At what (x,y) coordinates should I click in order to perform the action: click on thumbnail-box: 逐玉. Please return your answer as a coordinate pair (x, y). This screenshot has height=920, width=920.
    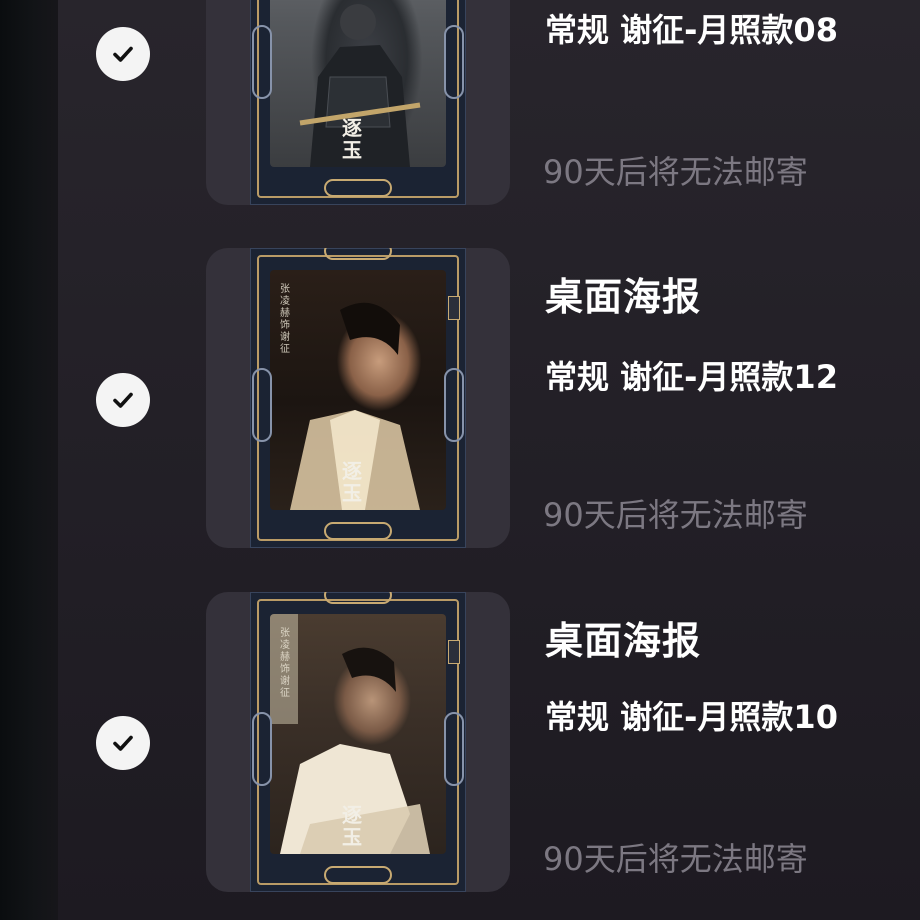
    Looking at the image, I should click on (358, 102).